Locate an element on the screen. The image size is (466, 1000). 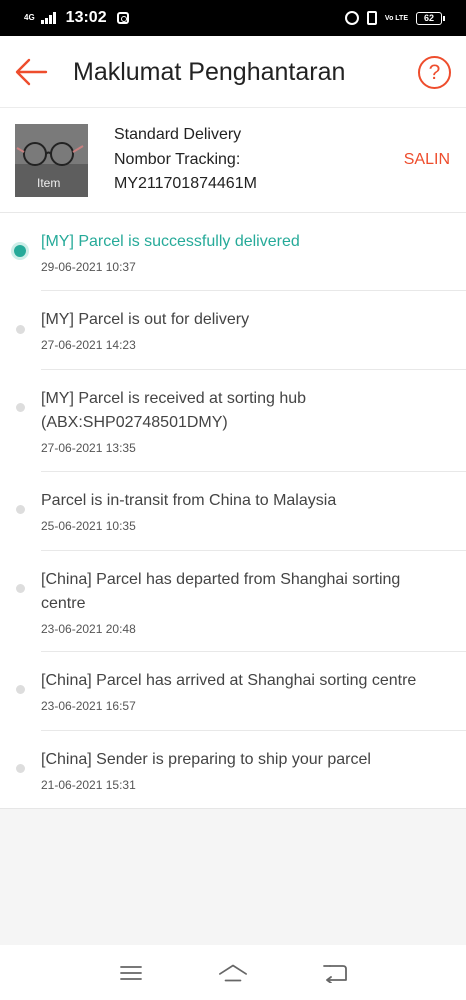
arrow-left-icon is located at coordinates (31, 72).